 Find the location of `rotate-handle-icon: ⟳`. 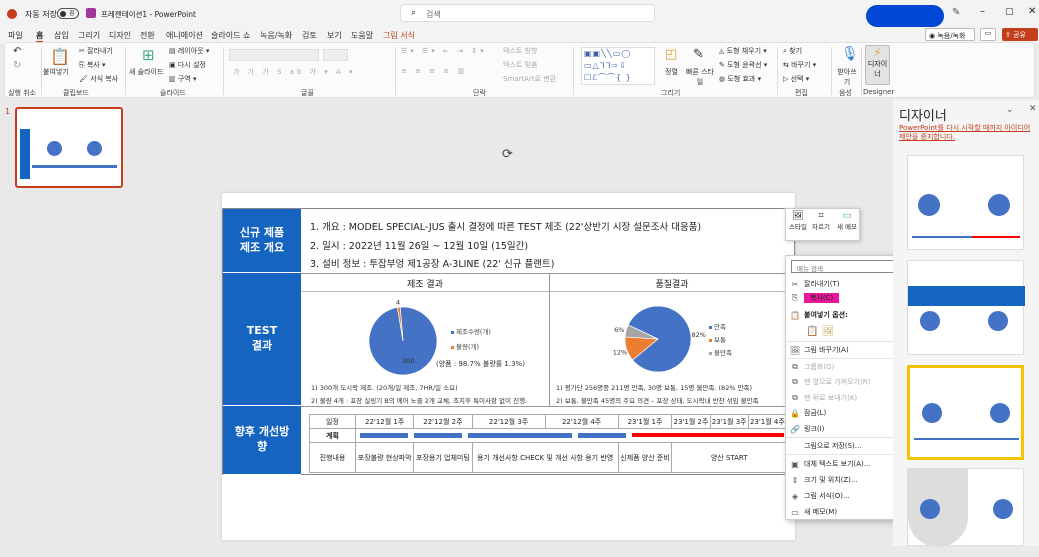

rotate-handle-icon: ⟳ is located at coordinates (507, 154).